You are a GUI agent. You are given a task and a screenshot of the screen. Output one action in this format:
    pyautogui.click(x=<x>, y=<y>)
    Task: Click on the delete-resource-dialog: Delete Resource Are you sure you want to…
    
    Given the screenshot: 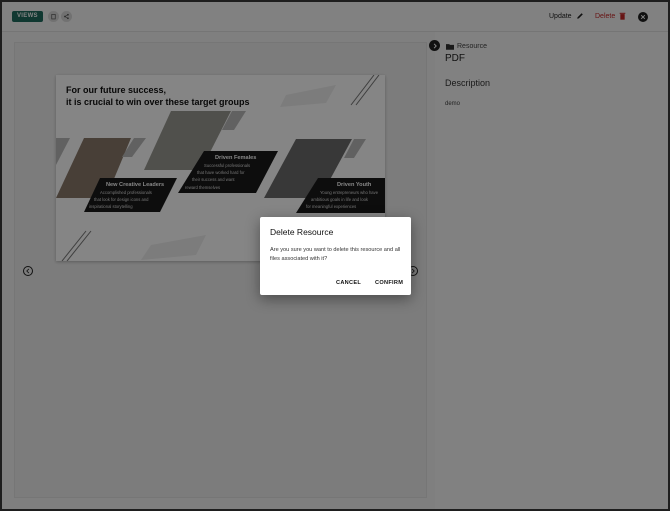 What is the action you would take?
    pyautogui.click(x=335, y=256)
    